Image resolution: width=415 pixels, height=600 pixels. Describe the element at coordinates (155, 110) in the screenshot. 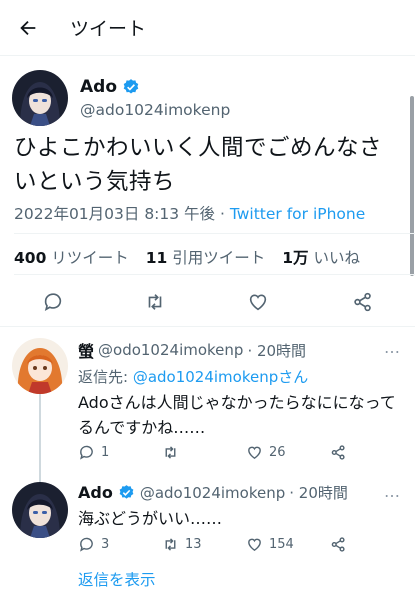

I see `author-handle: @ado1024imokenp` at that location.